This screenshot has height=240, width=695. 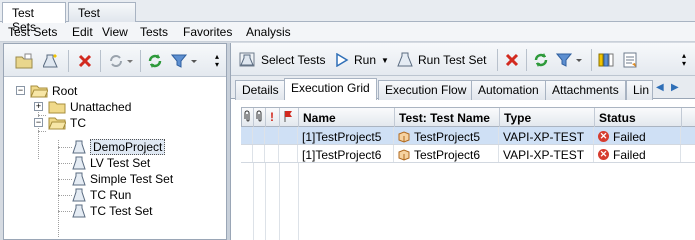 I want to click on menu-tests: Tests, so click(x=154, y=32).